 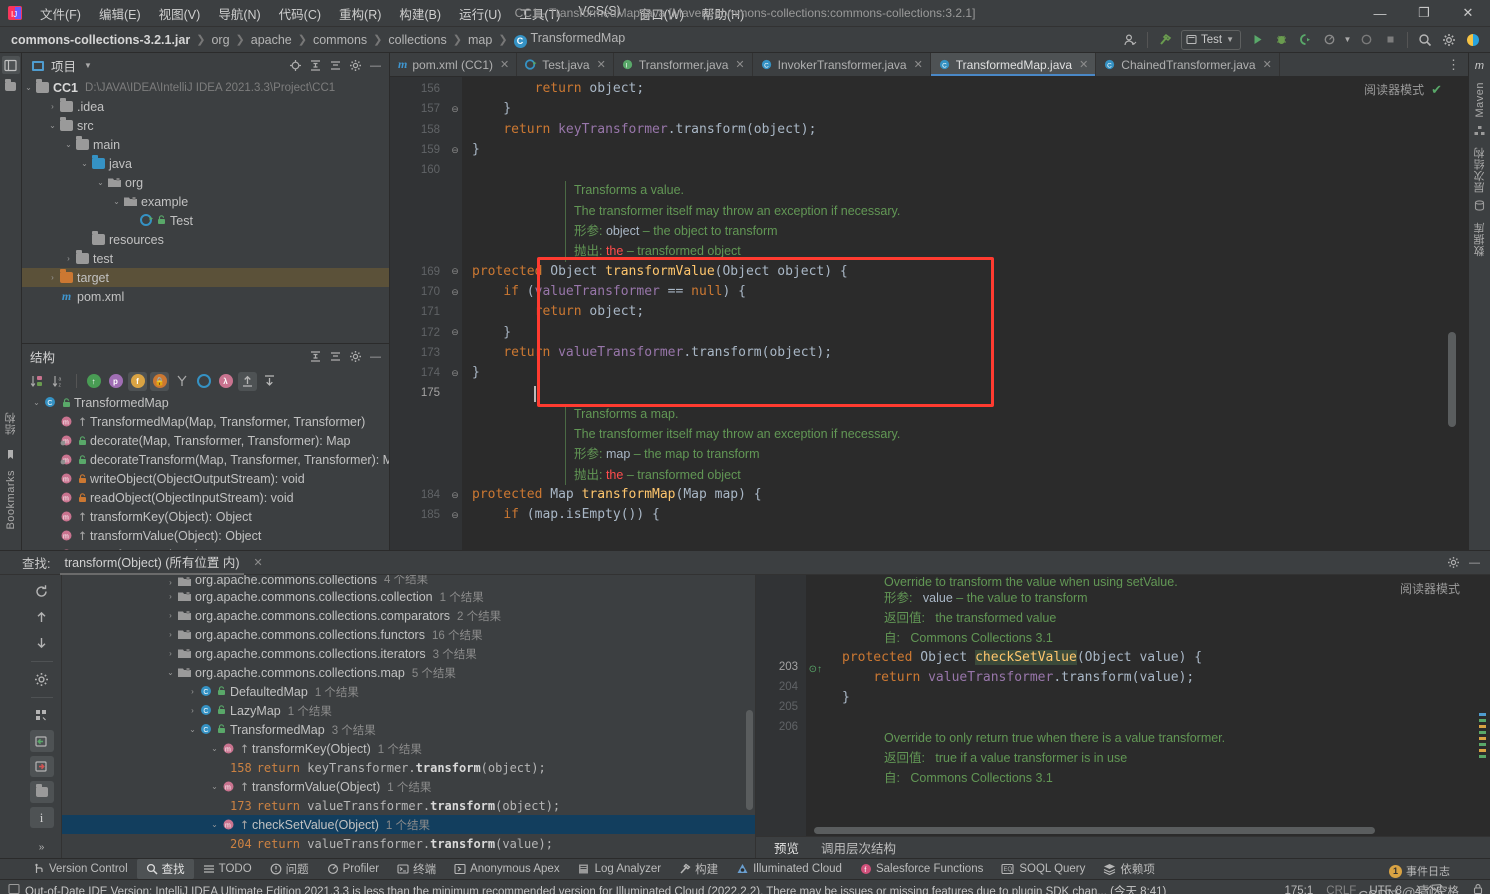 I want to click on group-icon, so click(x=42, y=716).